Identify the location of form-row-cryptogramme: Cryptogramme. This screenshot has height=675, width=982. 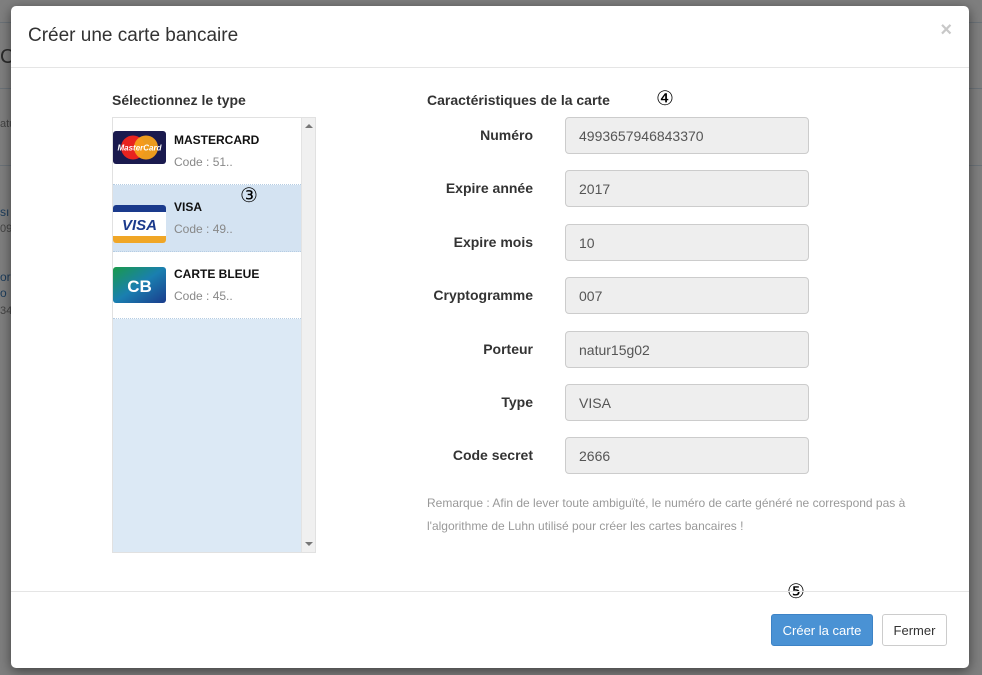
(611, 296).